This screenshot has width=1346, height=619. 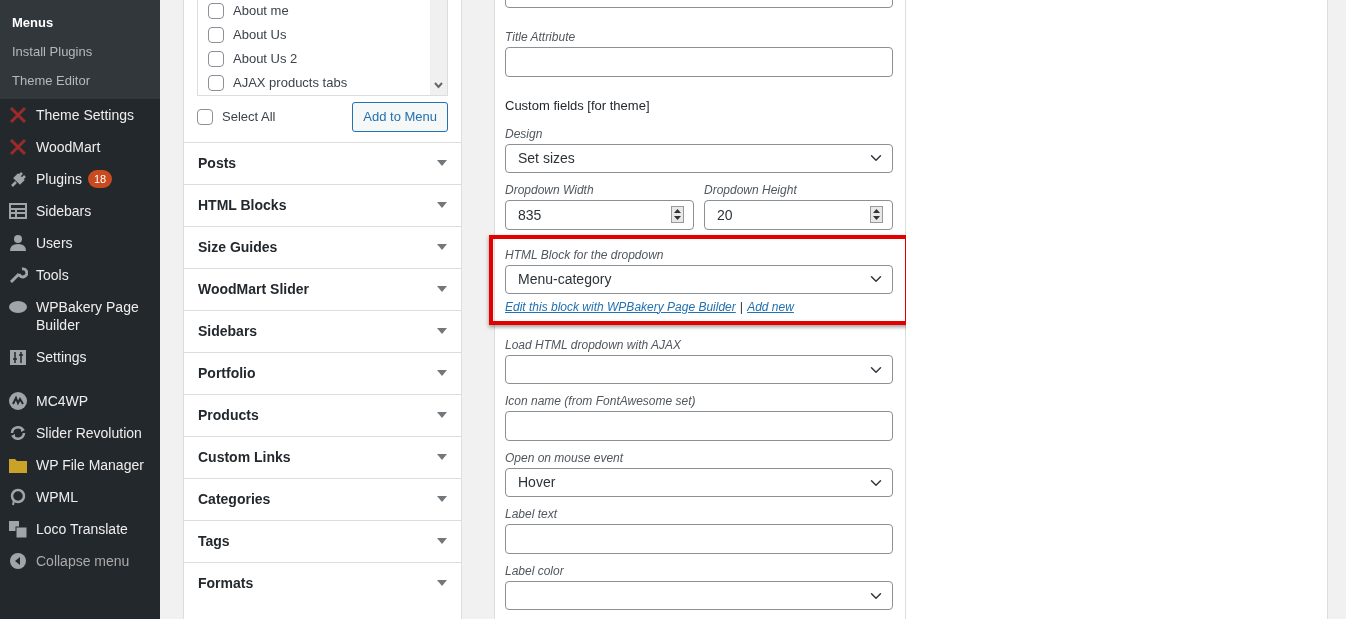 I want to click on accordion-section: WoodMart Slider, so click(x=322, y=288).